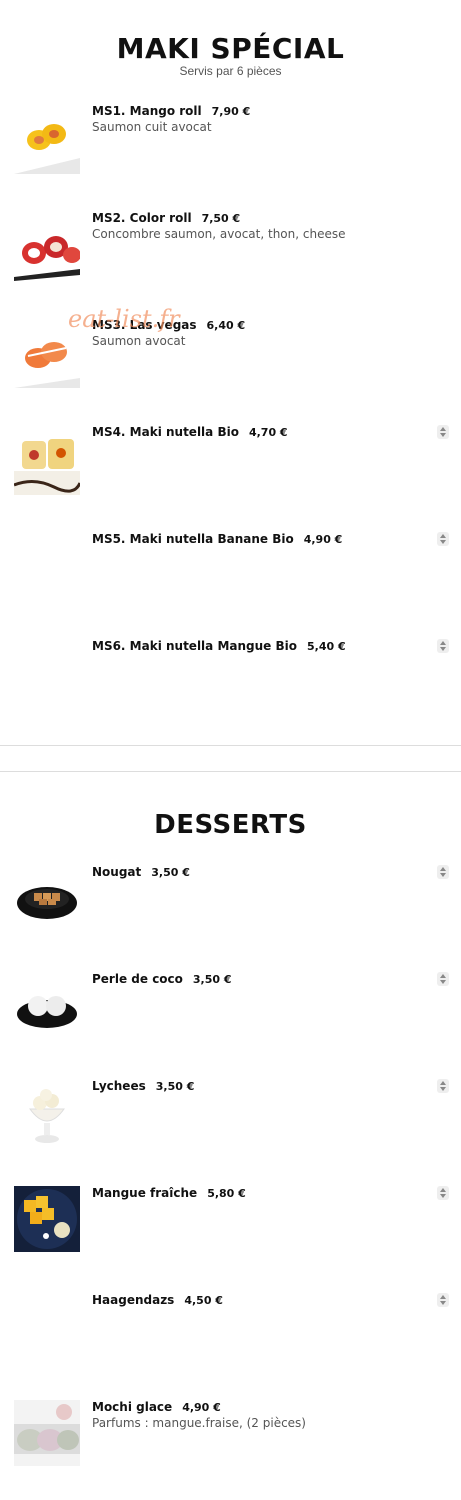 The width and height of the screenshot is (461, 1500). I want to click on mangue-photo, so click(47, 1219).